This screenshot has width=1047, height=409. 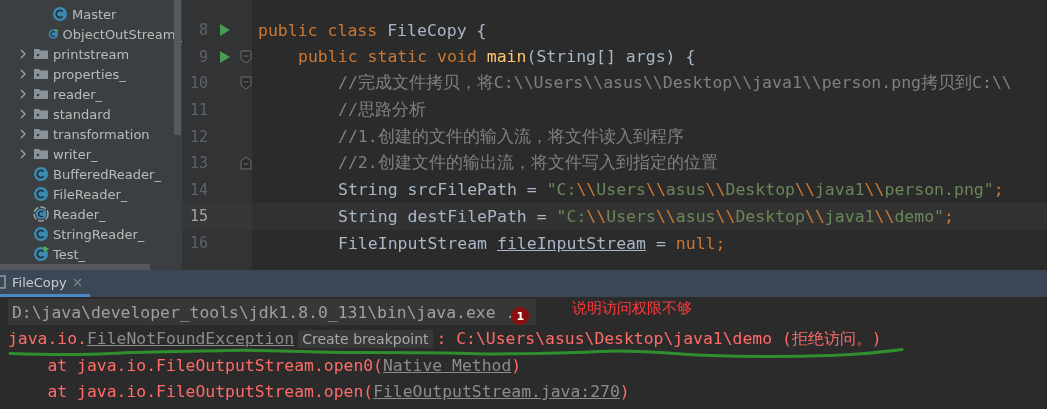 I want to click on error-text: at java.io.FileOutputStream.open0(, so click(x=214, y=365).